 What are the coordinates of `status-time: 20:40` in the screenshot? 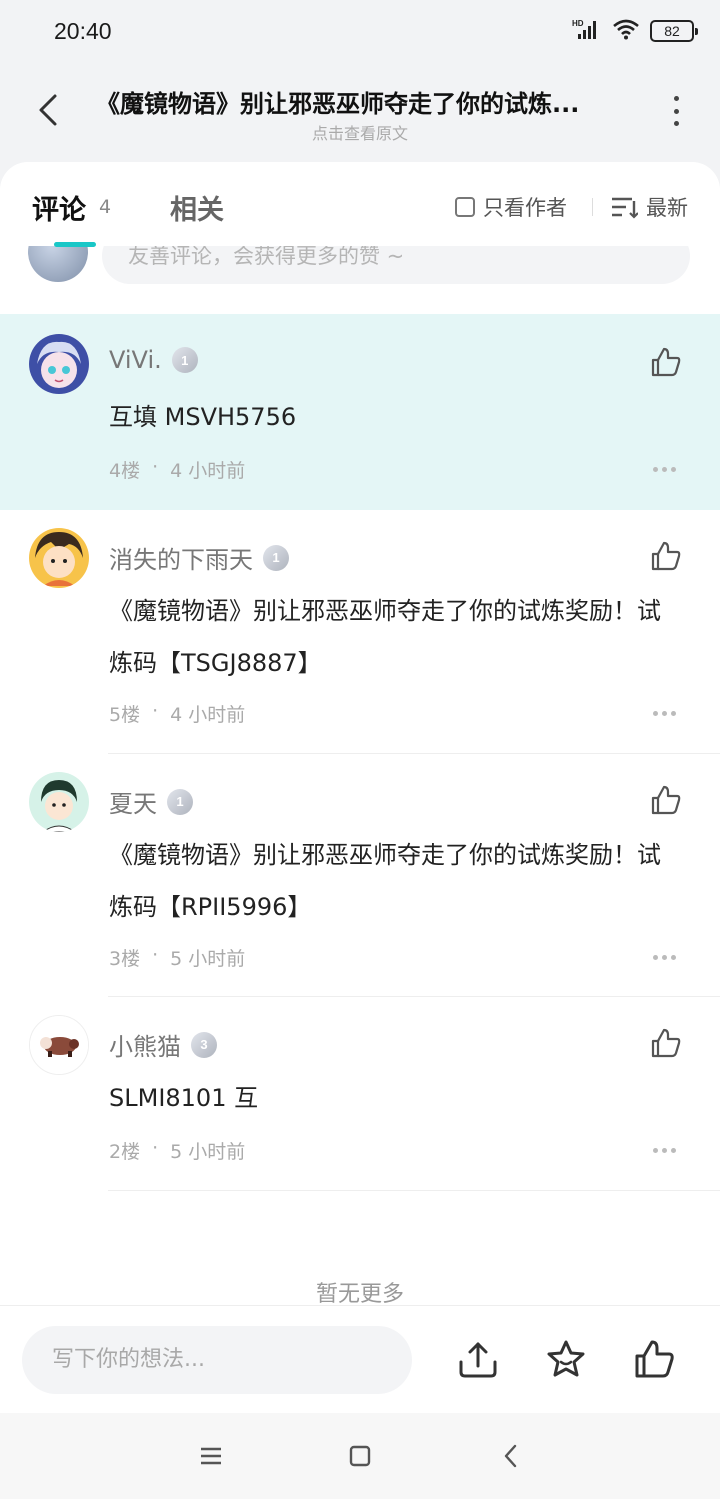 It's located at (83, 31).